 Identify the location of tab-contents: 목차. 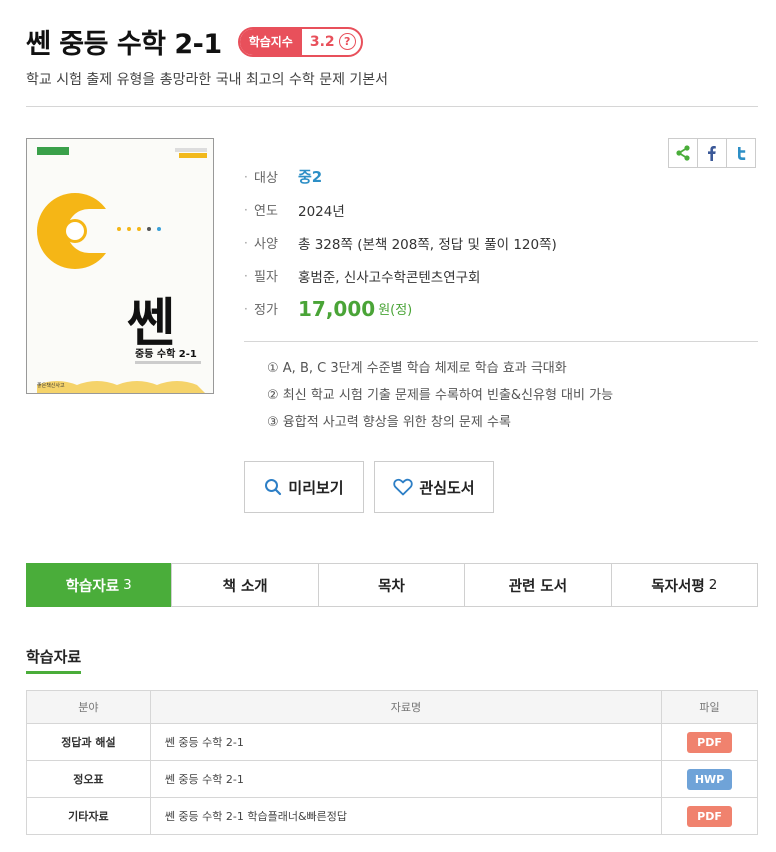
(390, 585).